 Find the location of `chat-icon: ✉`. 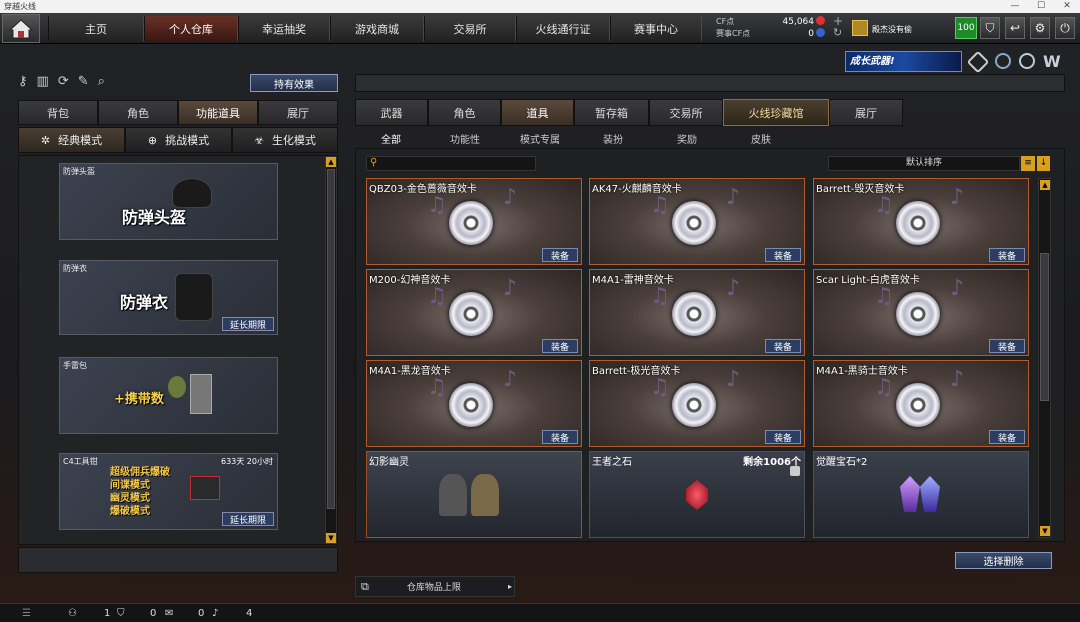

chat-icon: ✉ is located at coordinates (169, 613).